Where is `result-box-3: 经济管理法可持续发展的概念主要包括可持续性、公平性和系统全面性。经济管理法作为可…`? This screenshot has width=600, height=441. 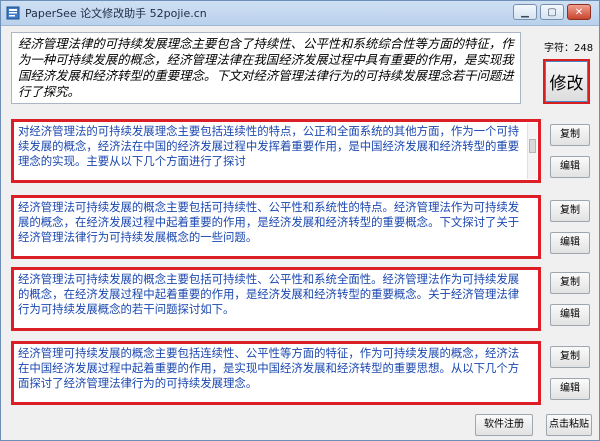 result-box-3: 经济管理法可持续发展的概念主要包括可持续性、公平性和系统全面性。经济管理法作为可… is located at coordinates (276, 299).